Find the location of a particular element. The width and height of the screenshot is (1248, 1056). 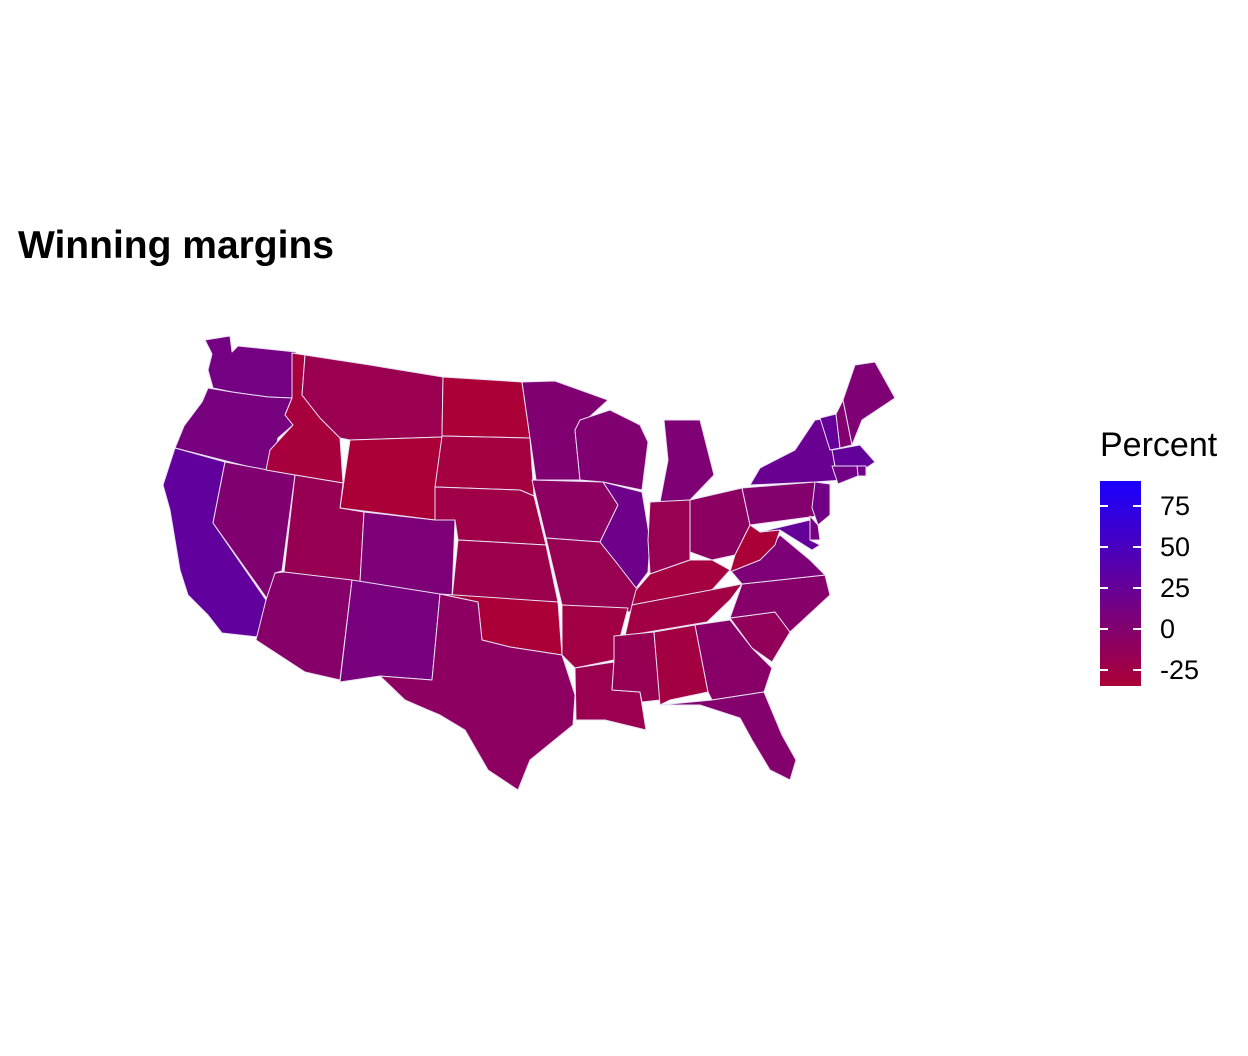

state-KS is located at coordinates (505, 571).